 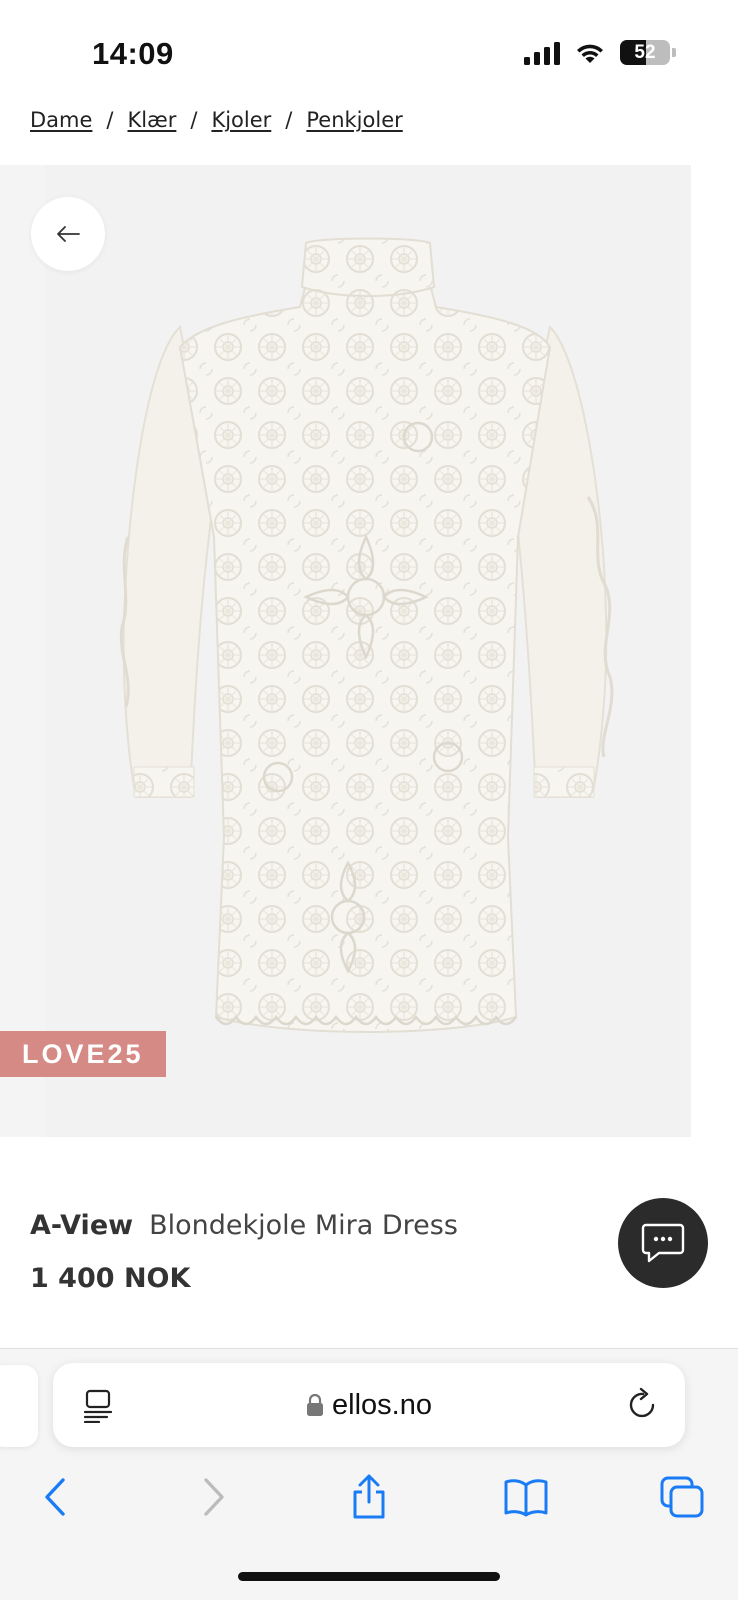 I want to click on arrow-left-icon, so click(x=68, y=234).